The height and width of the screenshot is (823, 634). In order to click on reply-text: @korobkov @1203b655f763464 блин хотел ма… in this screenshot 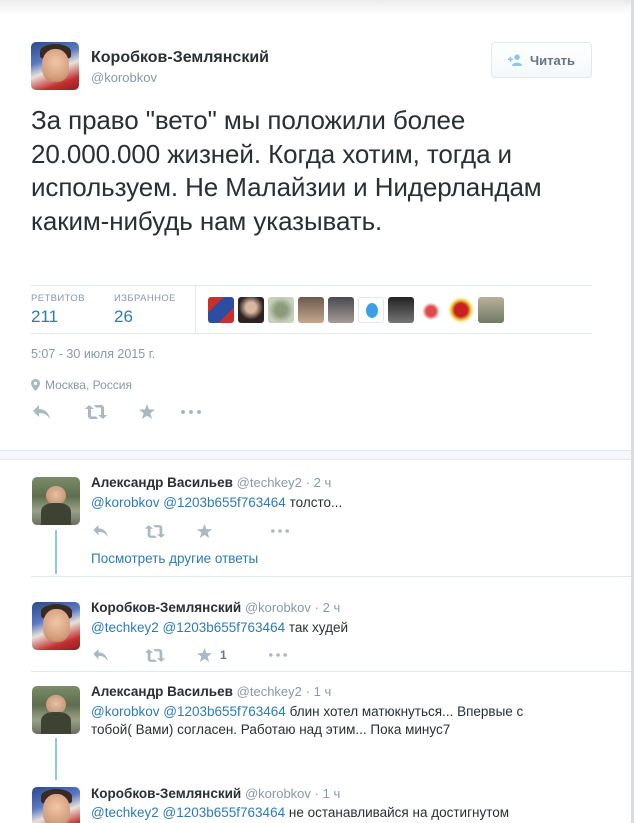, I will do `click(326, 721)`.